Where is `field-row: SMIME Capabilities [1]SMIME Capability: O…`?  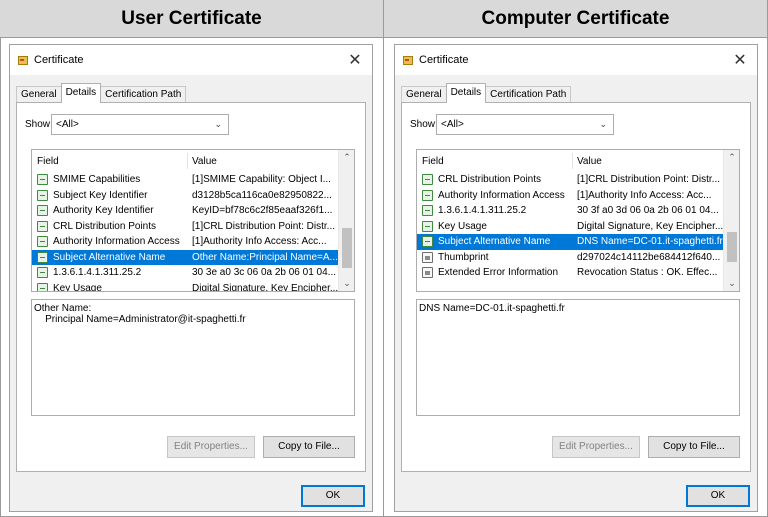
field-row: SMIME Capabilities [1]SMIME Capability: O… is located at coordinates (185, 180).